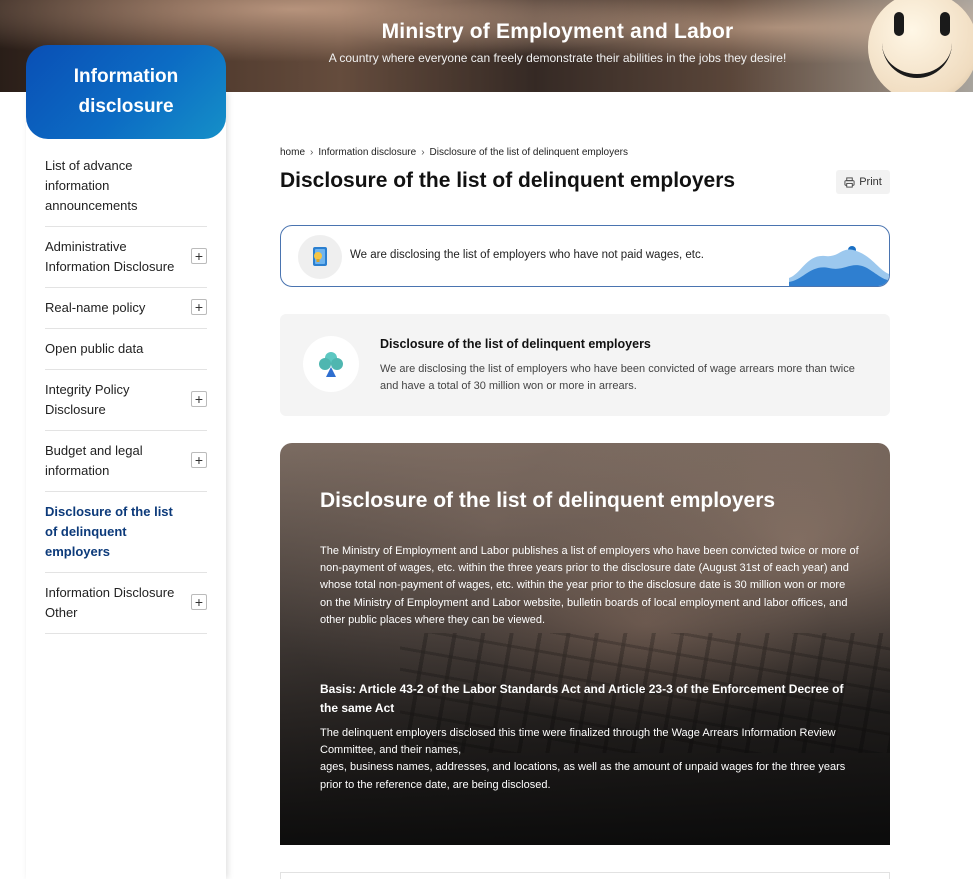 Image resolution: width=973 pixels, height=879 pixels. Describe the element at coordinates (849, 182) in the screenshot. I see `printer-icon` at that location.